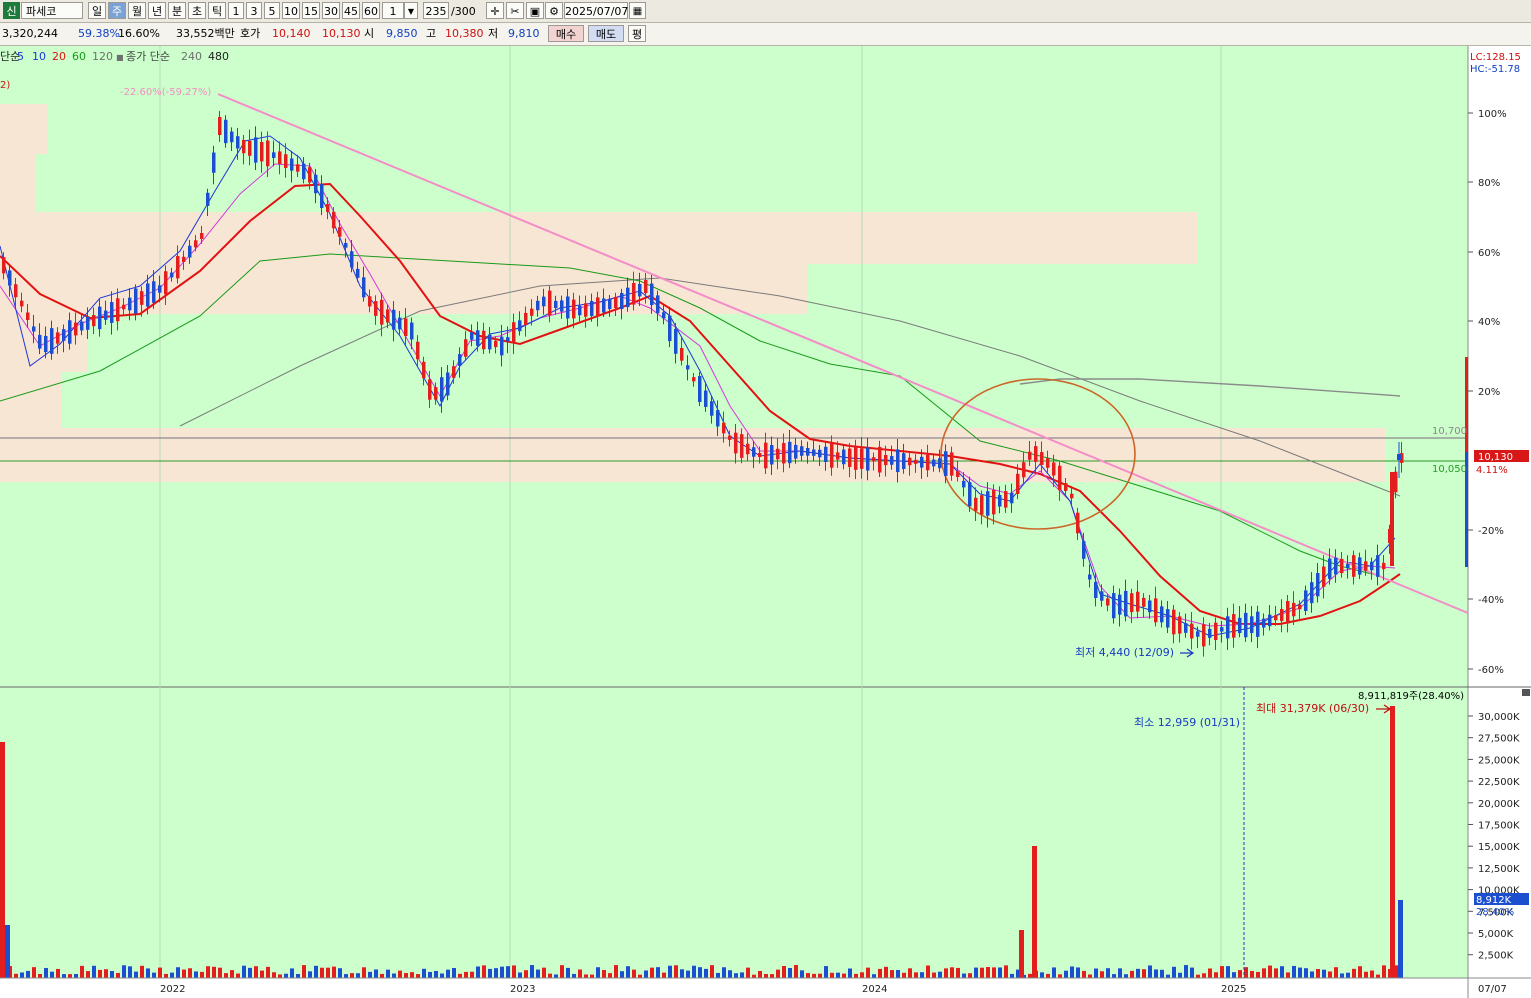 The image size is (1531, 998). I want to click on save-icon: ▣, so click(535, 10).